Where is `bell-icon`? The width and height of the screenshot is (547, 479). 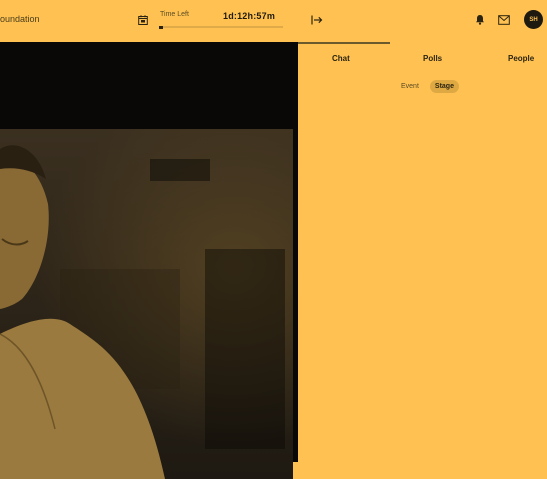
bell-icon is located at coordinates (480, 19).